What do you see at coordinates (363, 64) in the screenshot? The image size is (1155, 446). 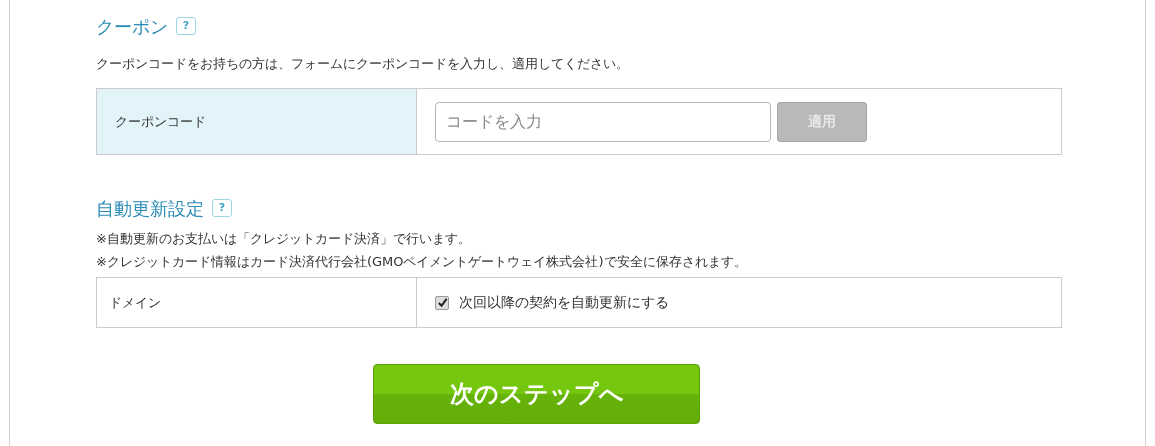 I see `description: クーポンコードをお持ちの方は、フォームにクーポンコードを入力し、適用してください。` at bounding box center [363, 64].